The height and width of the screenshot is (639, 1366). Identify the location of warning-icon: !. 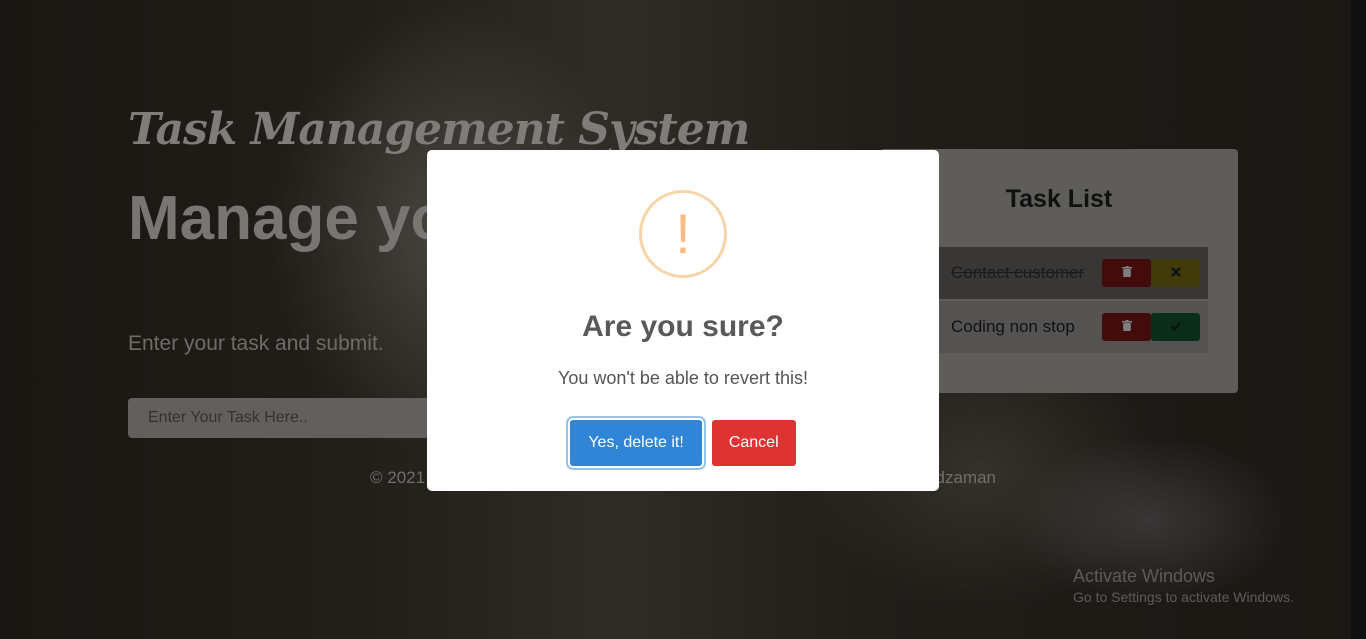
(683, 234).